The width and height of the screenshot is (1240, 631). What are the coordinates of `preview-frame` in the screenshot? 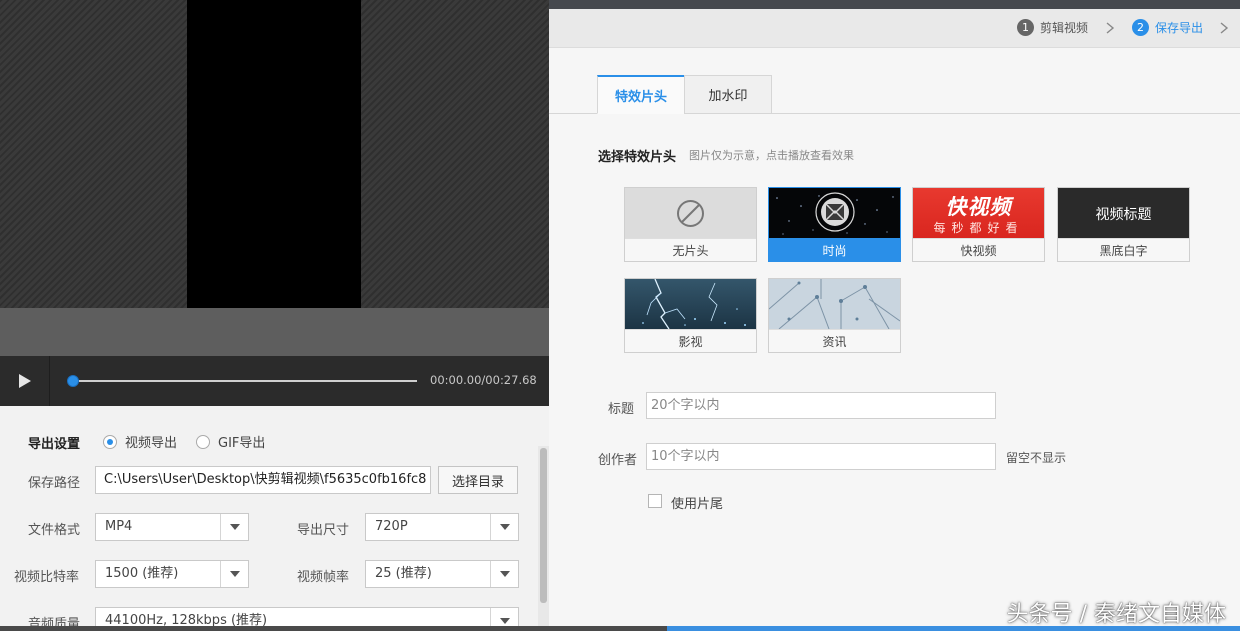 It's located at (274, 154).